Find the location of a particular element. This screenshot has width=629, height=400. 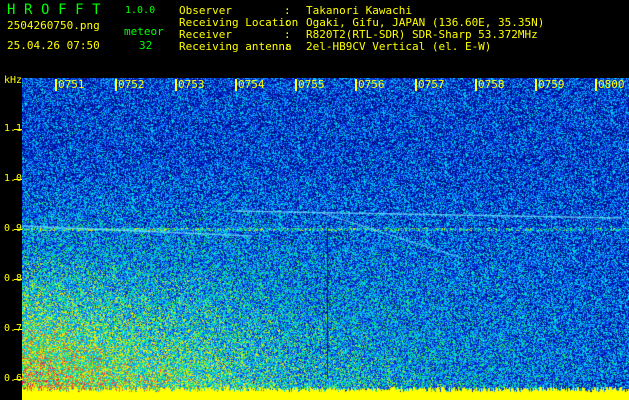

antenna-label: Receiving antenna is located at coordinates (235, 46).